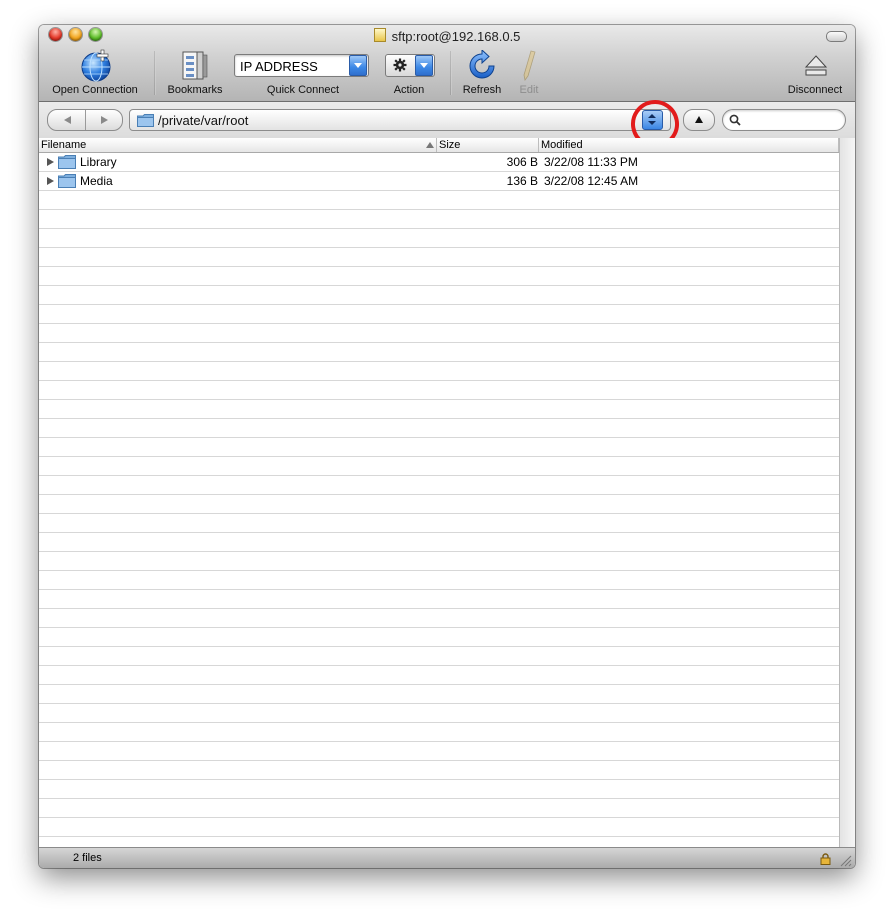  Describe the element at coordinates (96, 181) in the screenshot. I see `file-name: Media` at that location.